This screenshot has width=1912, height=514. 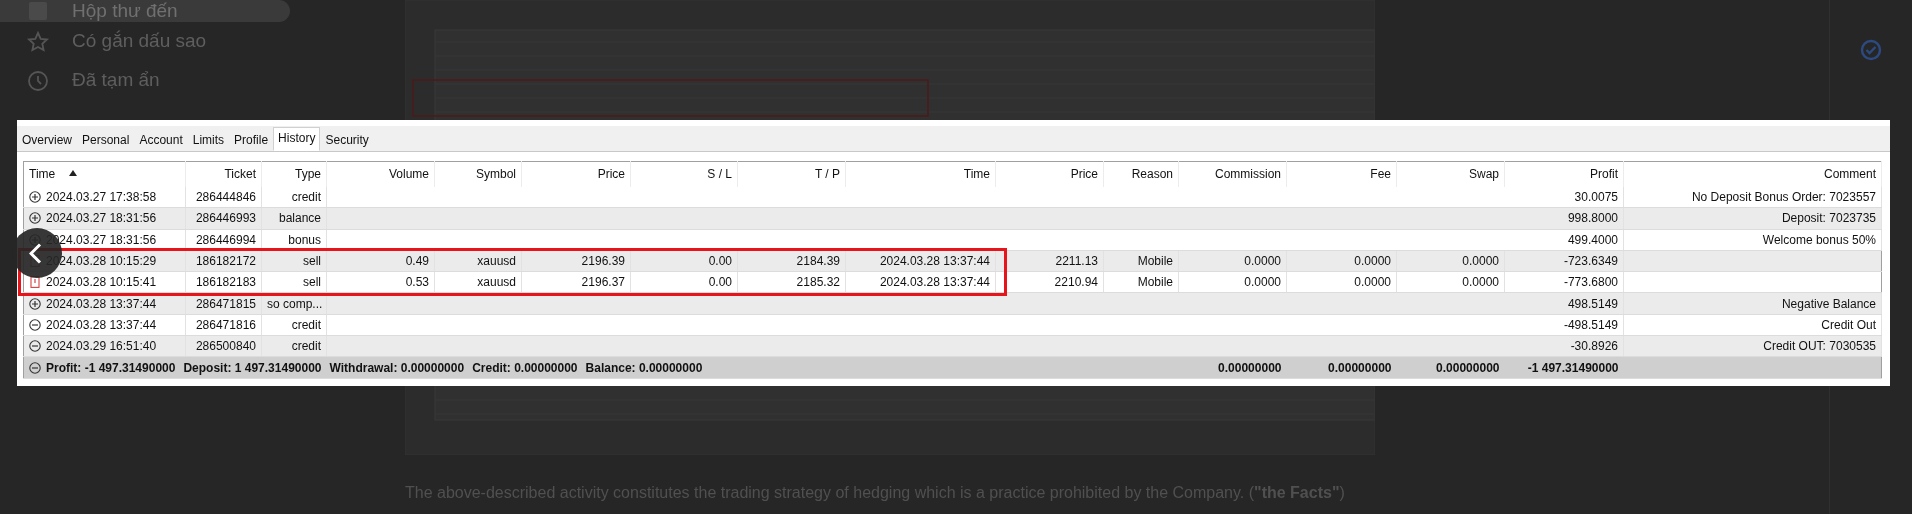 What do you see at coordinates (225, 196) in the screenshot?
I see `table-cell: 286444846` at bounding box center [225, 196].